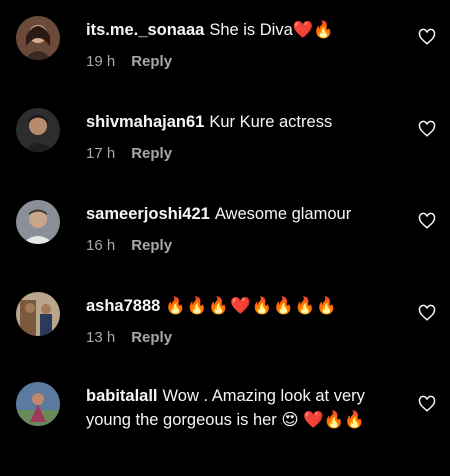  Describe the element at coordinates (283, 214) in the screenshot. I see `comment-text: Awesome glamour` at that location.